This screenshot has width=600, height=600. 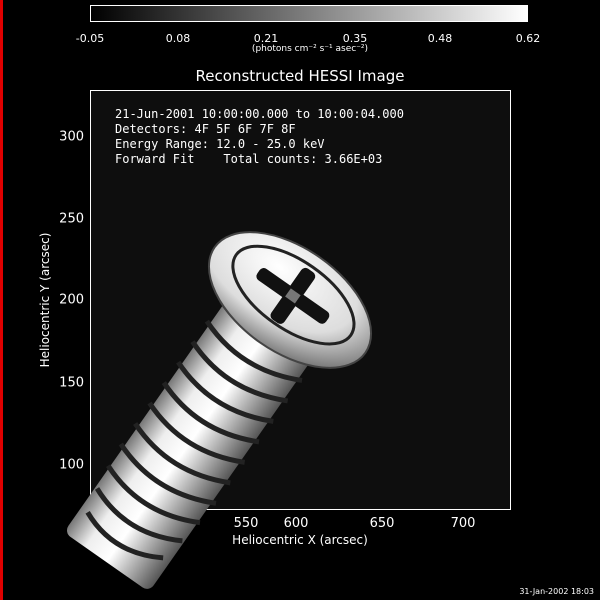 I want to click on y-tick-label: 100, so click(x=71, y=465).